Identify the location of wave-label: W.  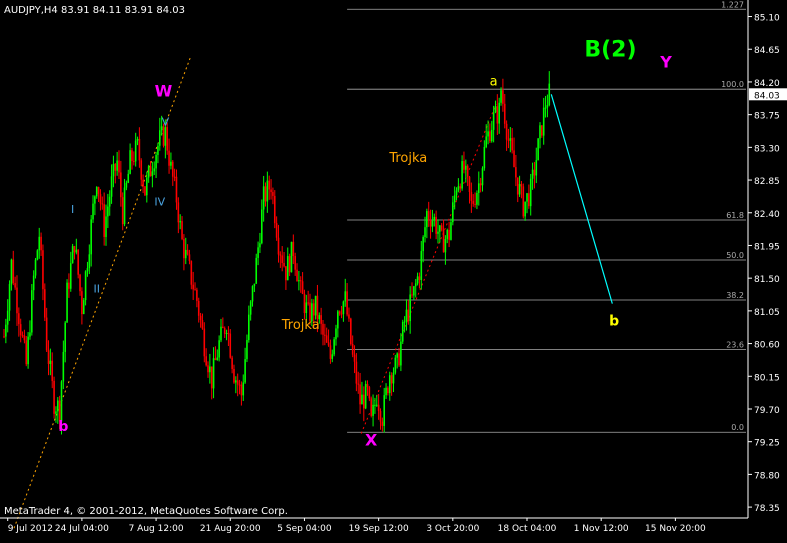
(164, 90).